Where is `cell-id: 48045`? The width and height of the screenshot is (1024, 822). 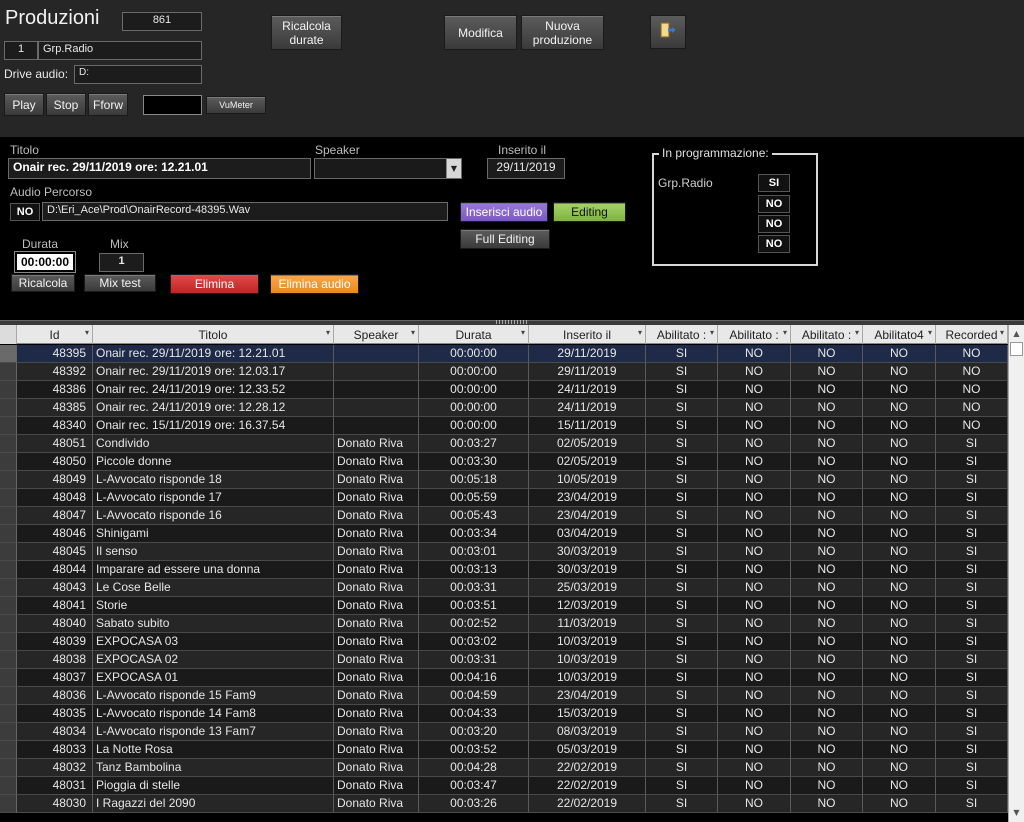 cell-id: 48045 is located at coordinates (55, 552).